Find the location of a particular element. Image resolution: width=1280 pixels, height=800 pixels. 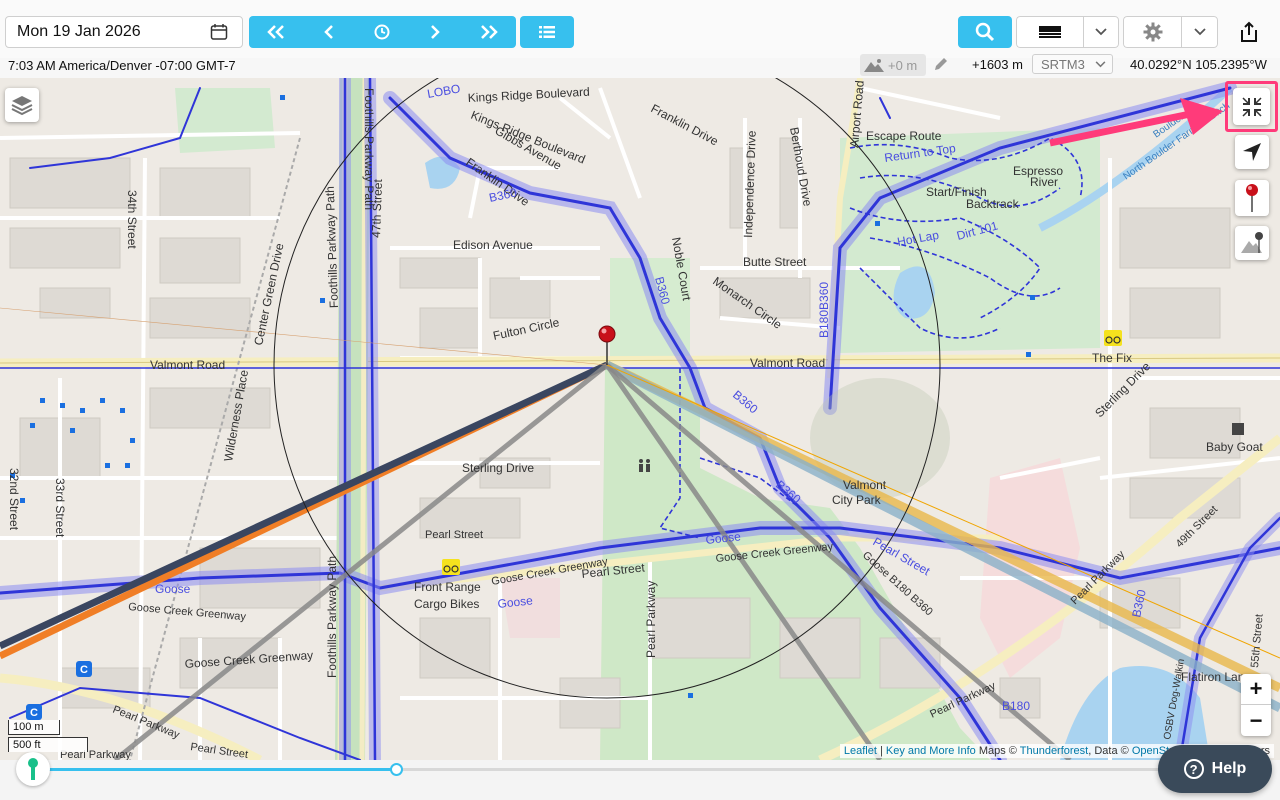

top-toolbar: Mon 19 Jan 2026 is located at coordinates (640, 29).